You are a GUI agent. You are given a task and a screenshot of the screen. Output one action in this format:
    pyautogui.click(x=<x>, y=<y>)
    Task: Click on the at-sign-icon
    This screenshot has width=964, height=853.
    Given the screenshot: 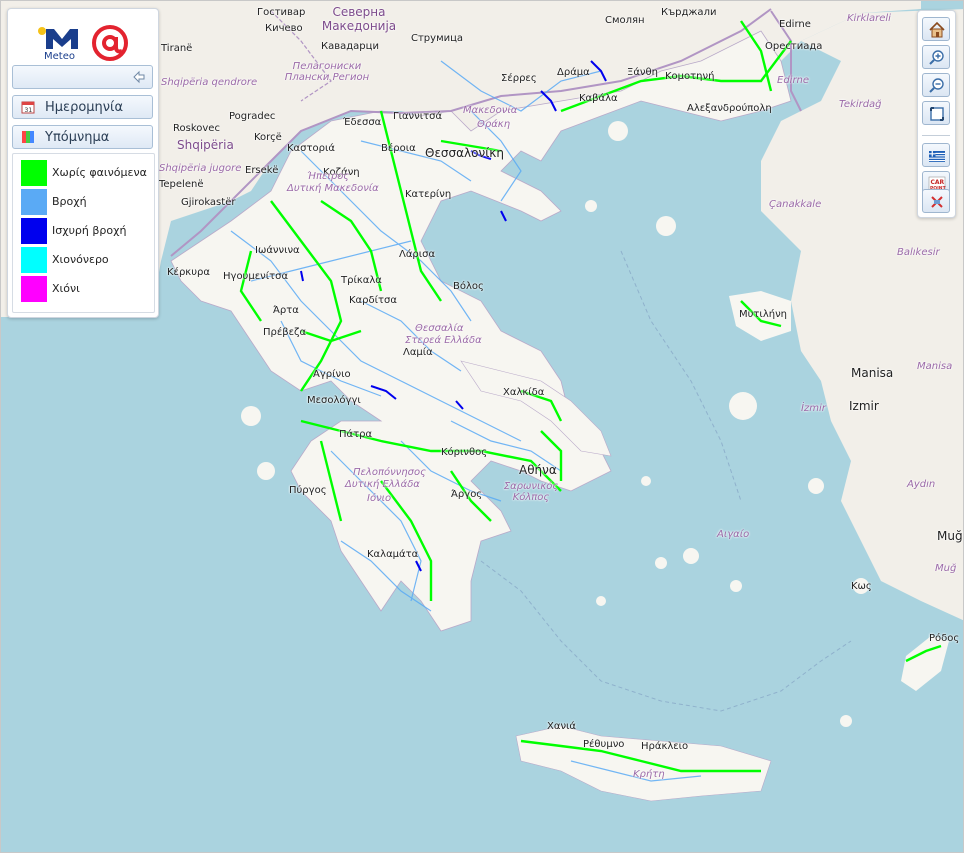 What is the action you would take?
    pyautogui.click(x=110, y=43)
    